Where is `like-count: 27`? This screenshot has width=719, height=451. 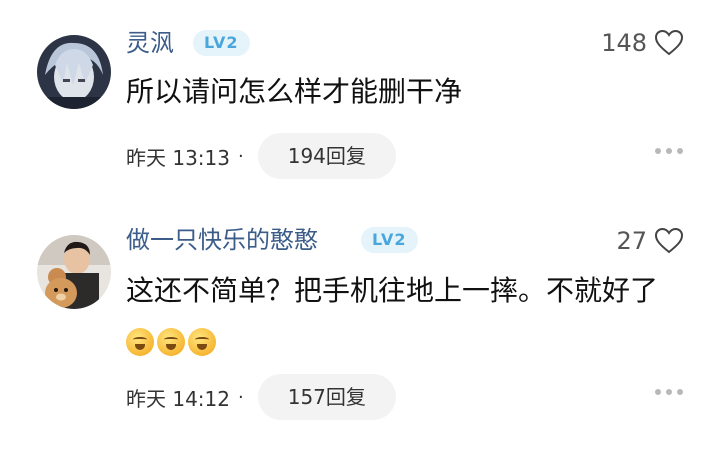 like-count: 27 is located at coordinates (631, 241).